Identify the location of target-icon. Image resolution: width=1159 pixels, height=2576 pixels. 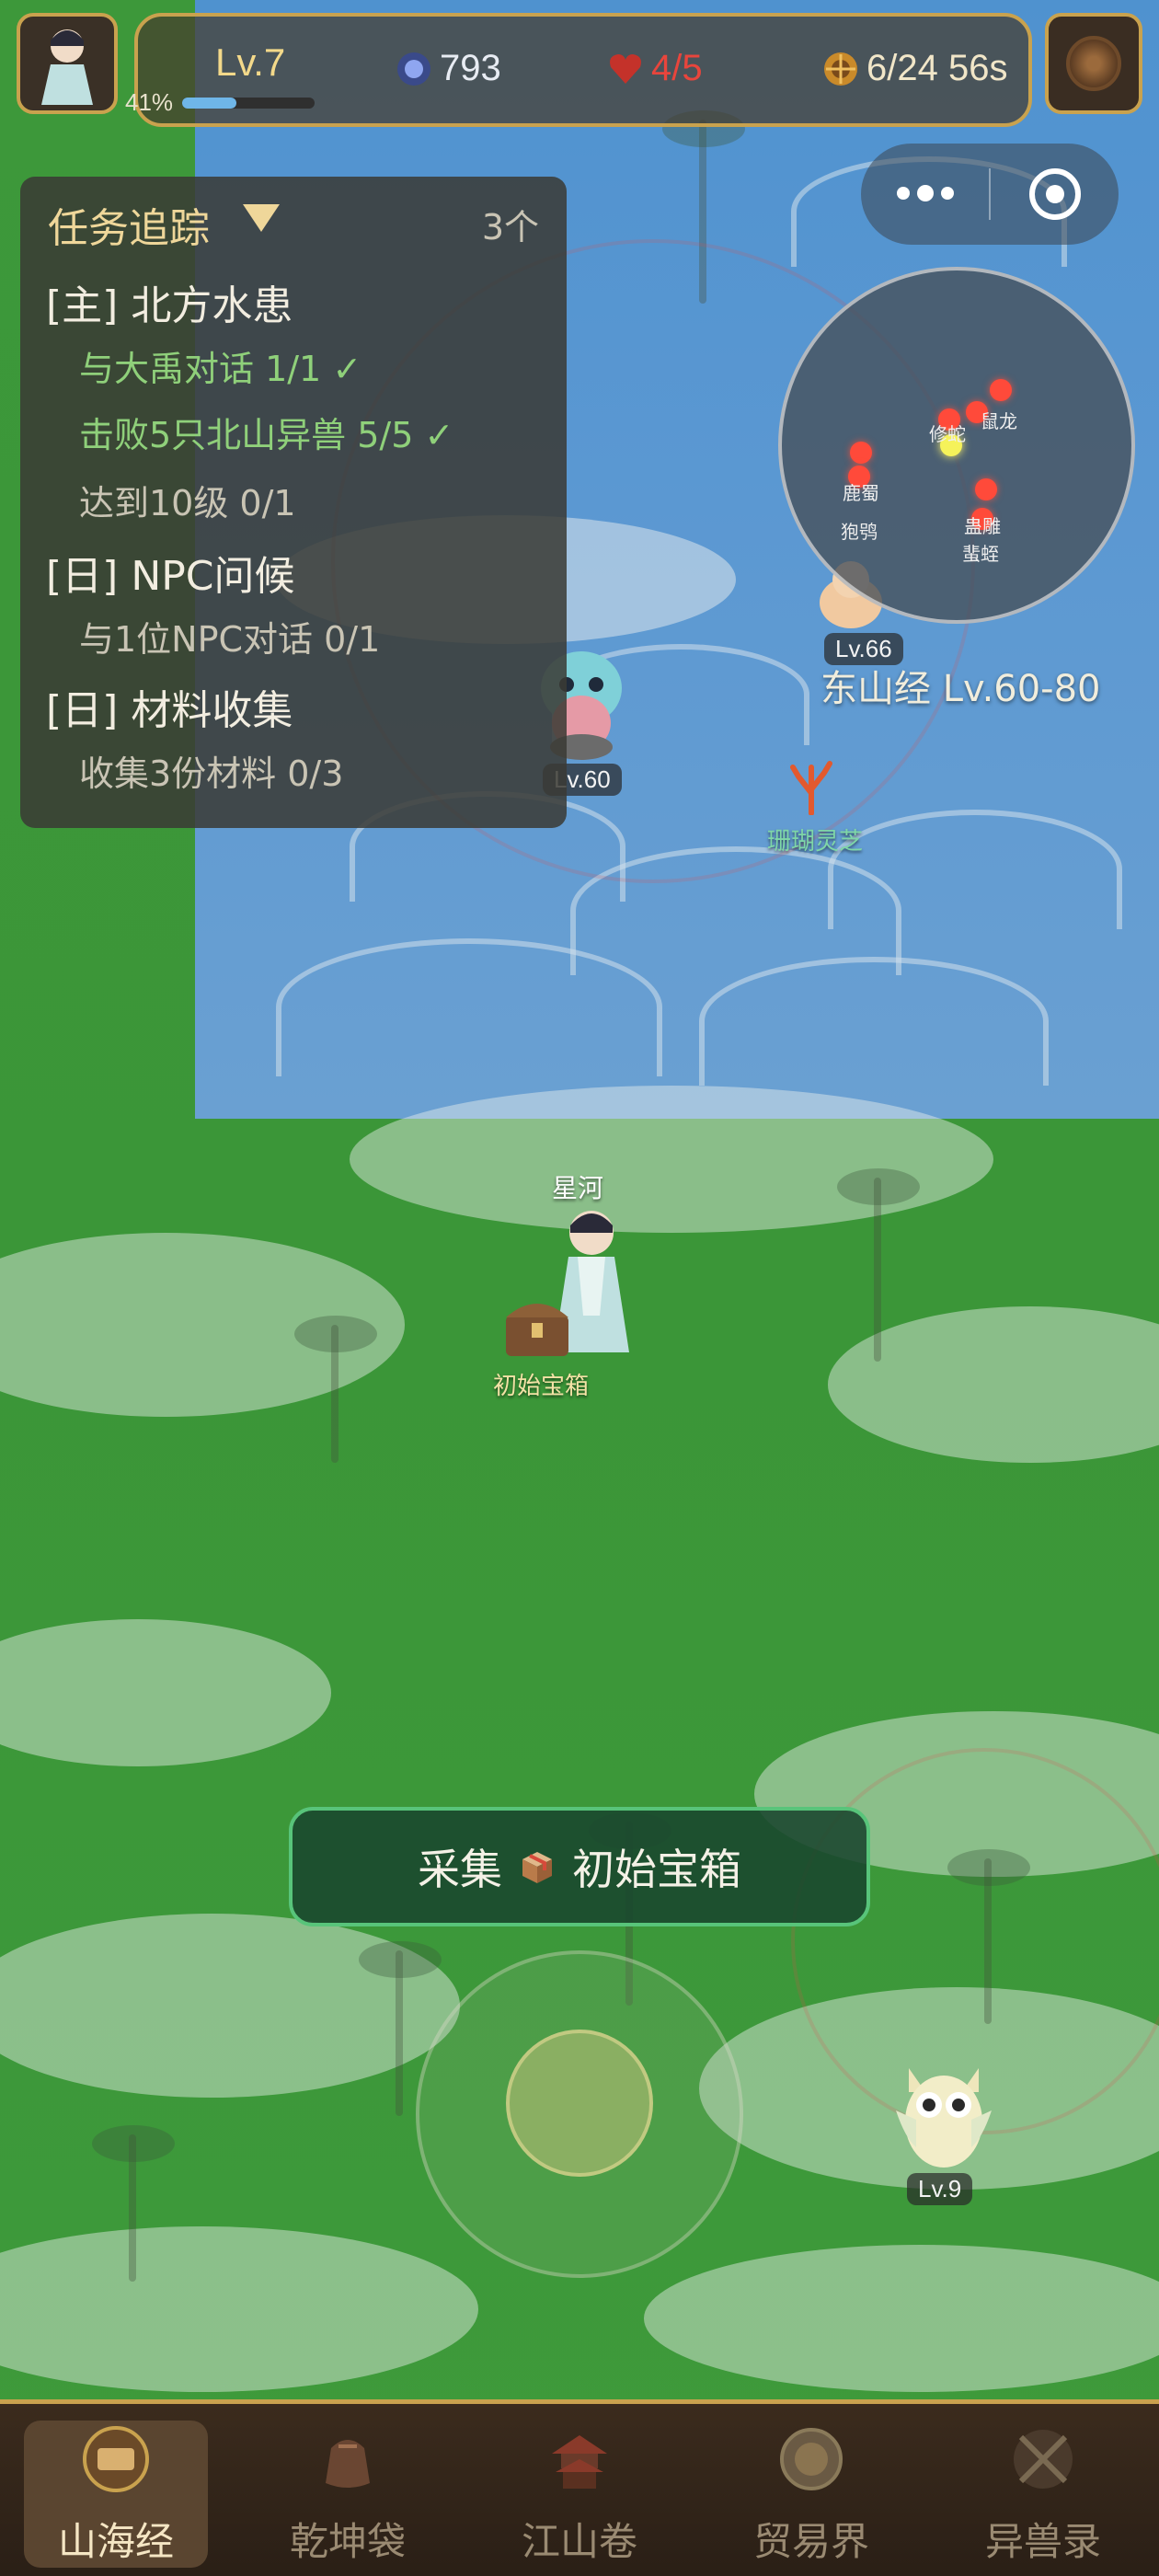
(1054, 194).